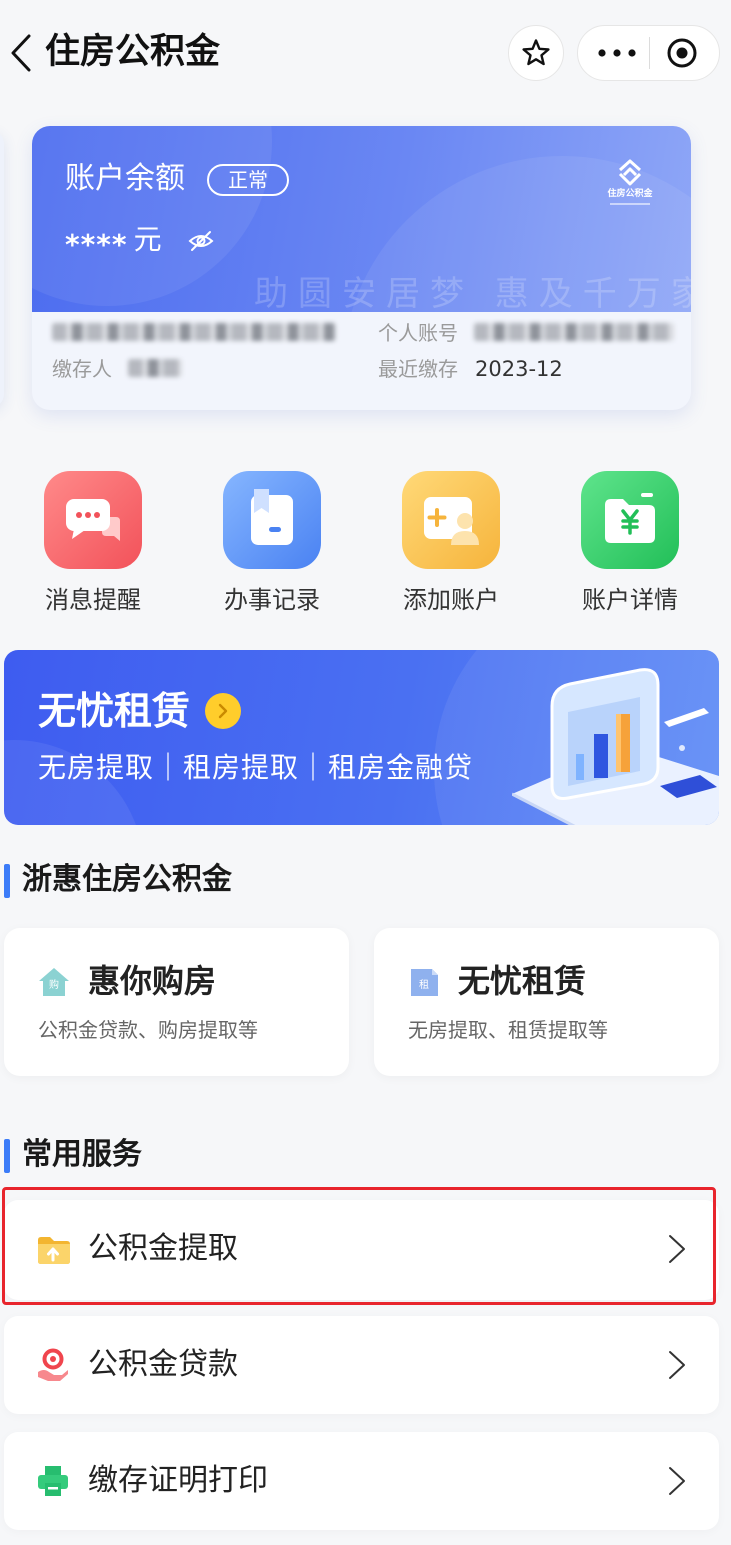  I want to click on feature-card-subtitle: 公积金贷款、购房提取等, so click(148, 1030).